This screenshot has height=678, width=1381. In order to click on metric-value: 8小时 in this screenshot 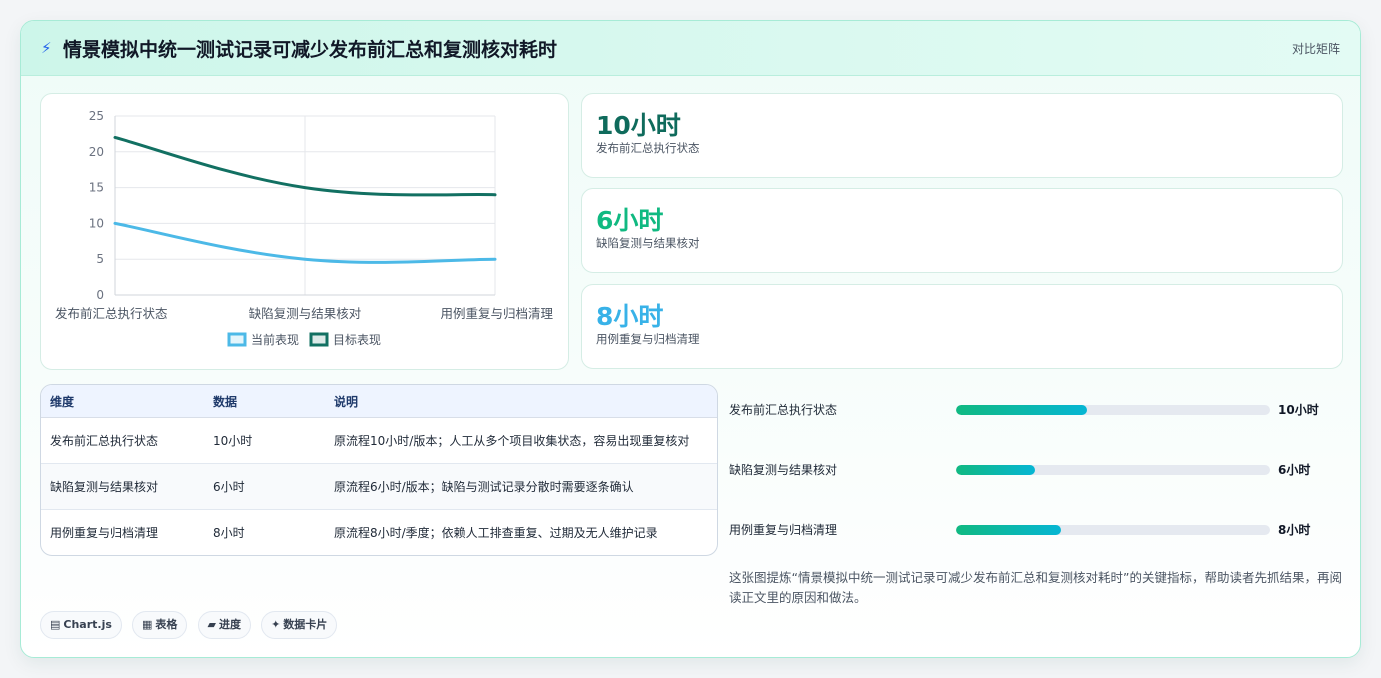, I will do `click(630, 316)`.